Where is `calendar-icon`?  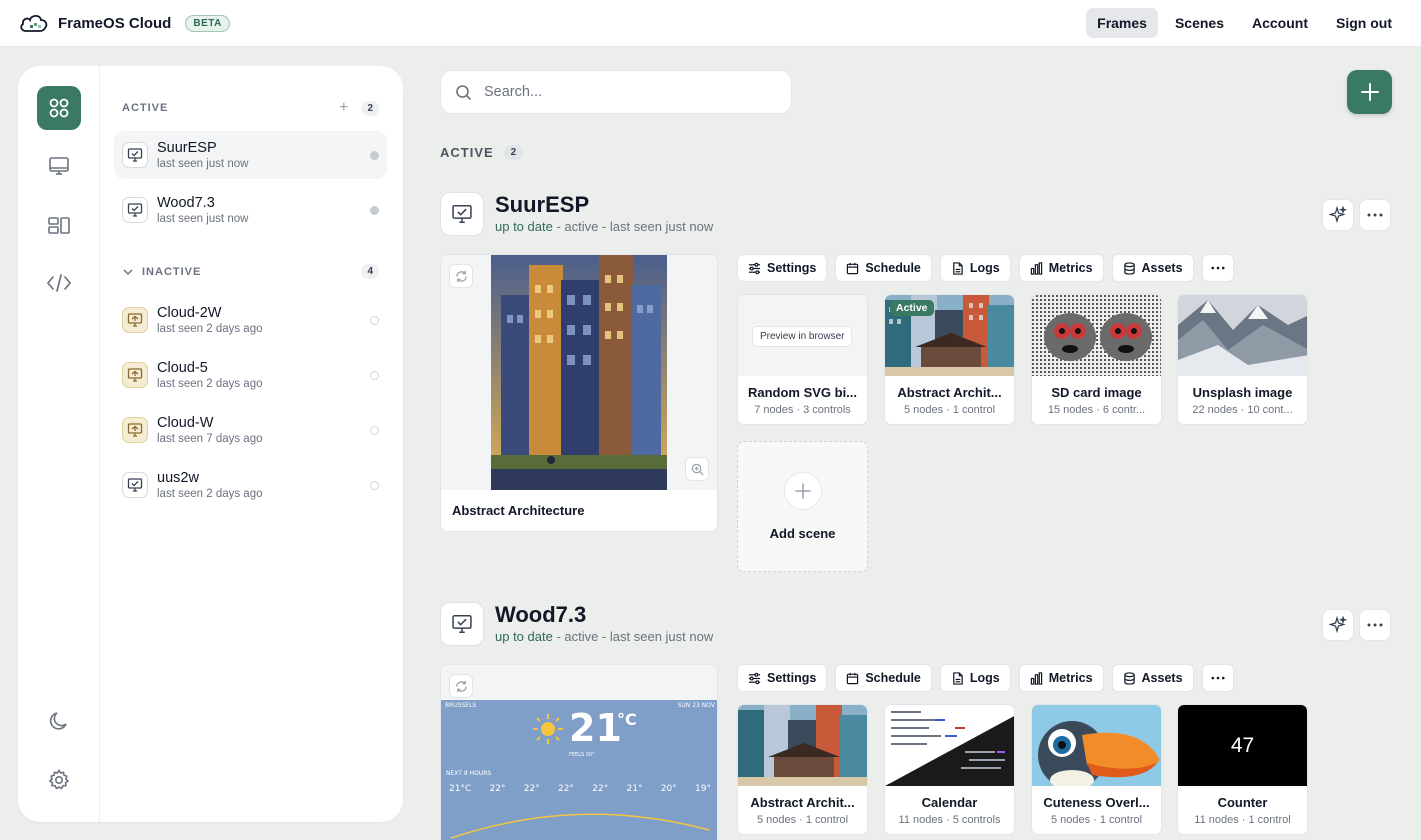 calendar-icon is located at coordinates (853, 678).